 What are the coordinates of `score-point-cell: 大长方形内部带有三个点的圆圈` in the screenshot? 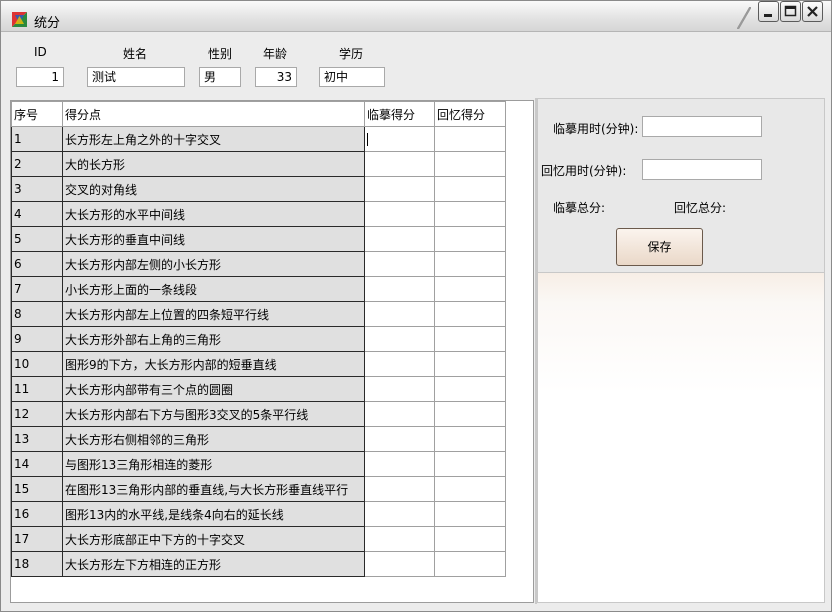 It's located at (213, 389).